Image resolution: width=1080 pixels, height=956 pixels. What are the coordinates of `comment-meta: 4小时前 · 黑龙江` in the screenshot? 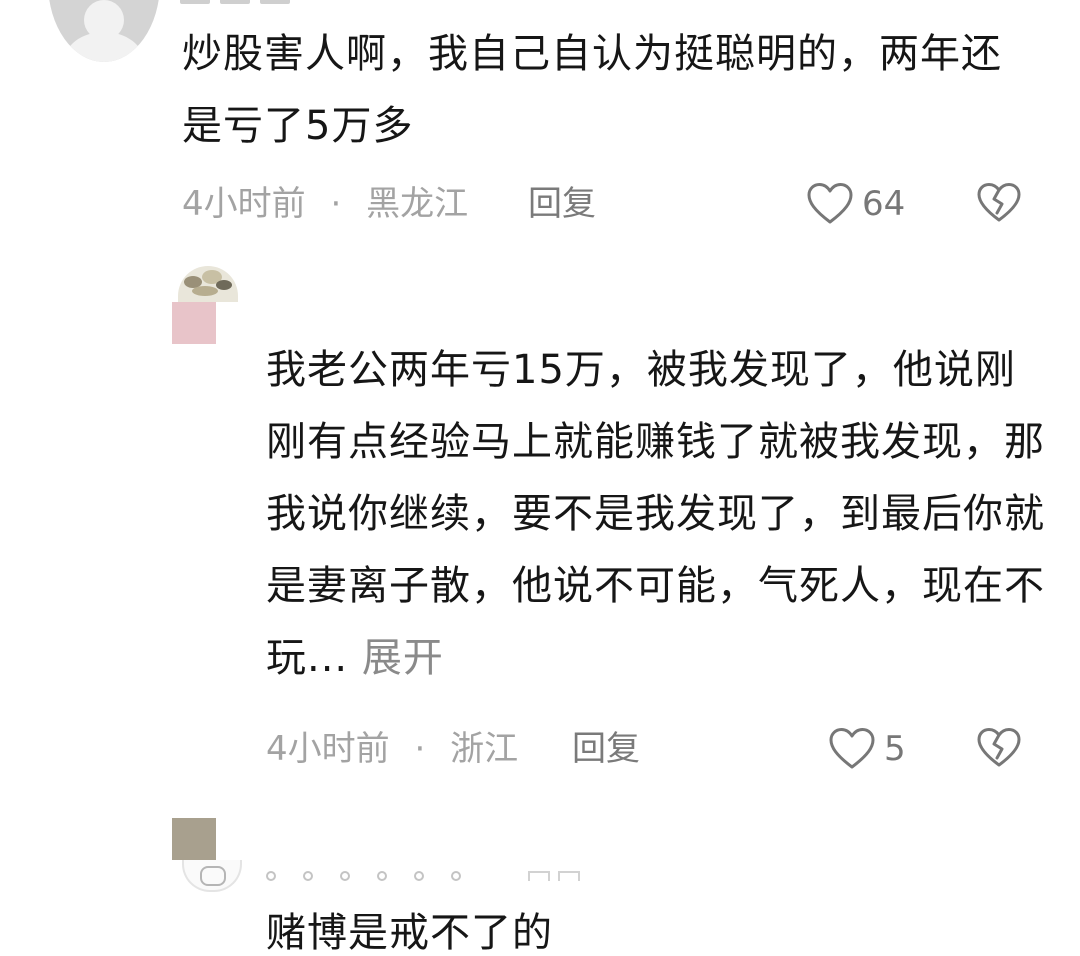 It's located at (325, 204).